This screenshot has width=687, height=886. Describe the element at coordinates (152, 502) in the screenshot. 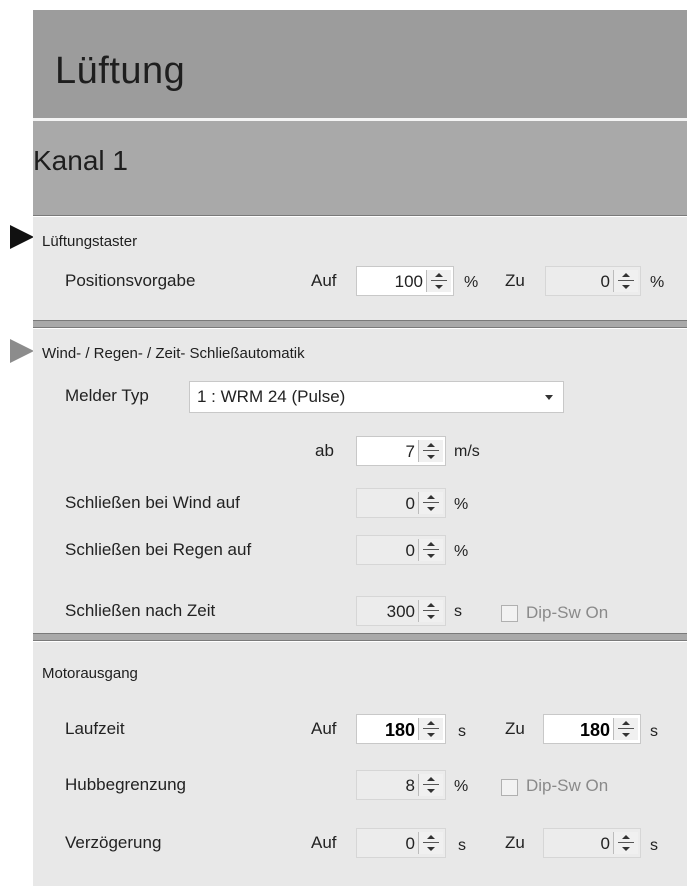

I see `wind-label: Schließen bei Wind auf` at that location.